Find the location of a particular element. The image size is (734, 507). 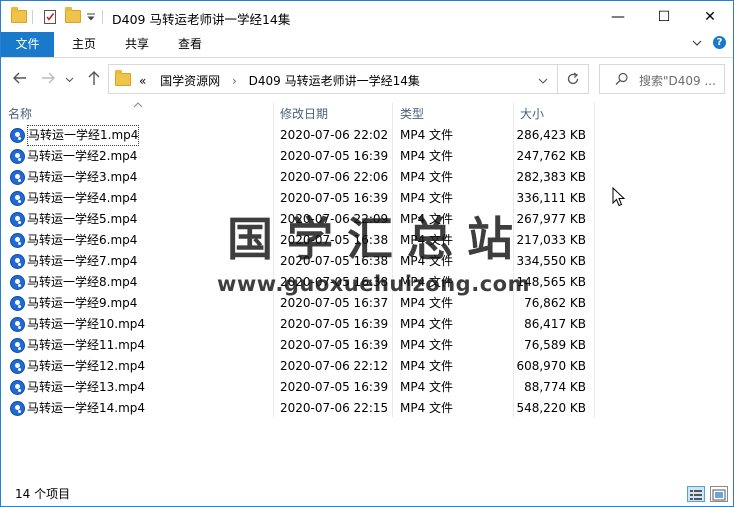

new-folder-icon is located at coordinates (73, 16).